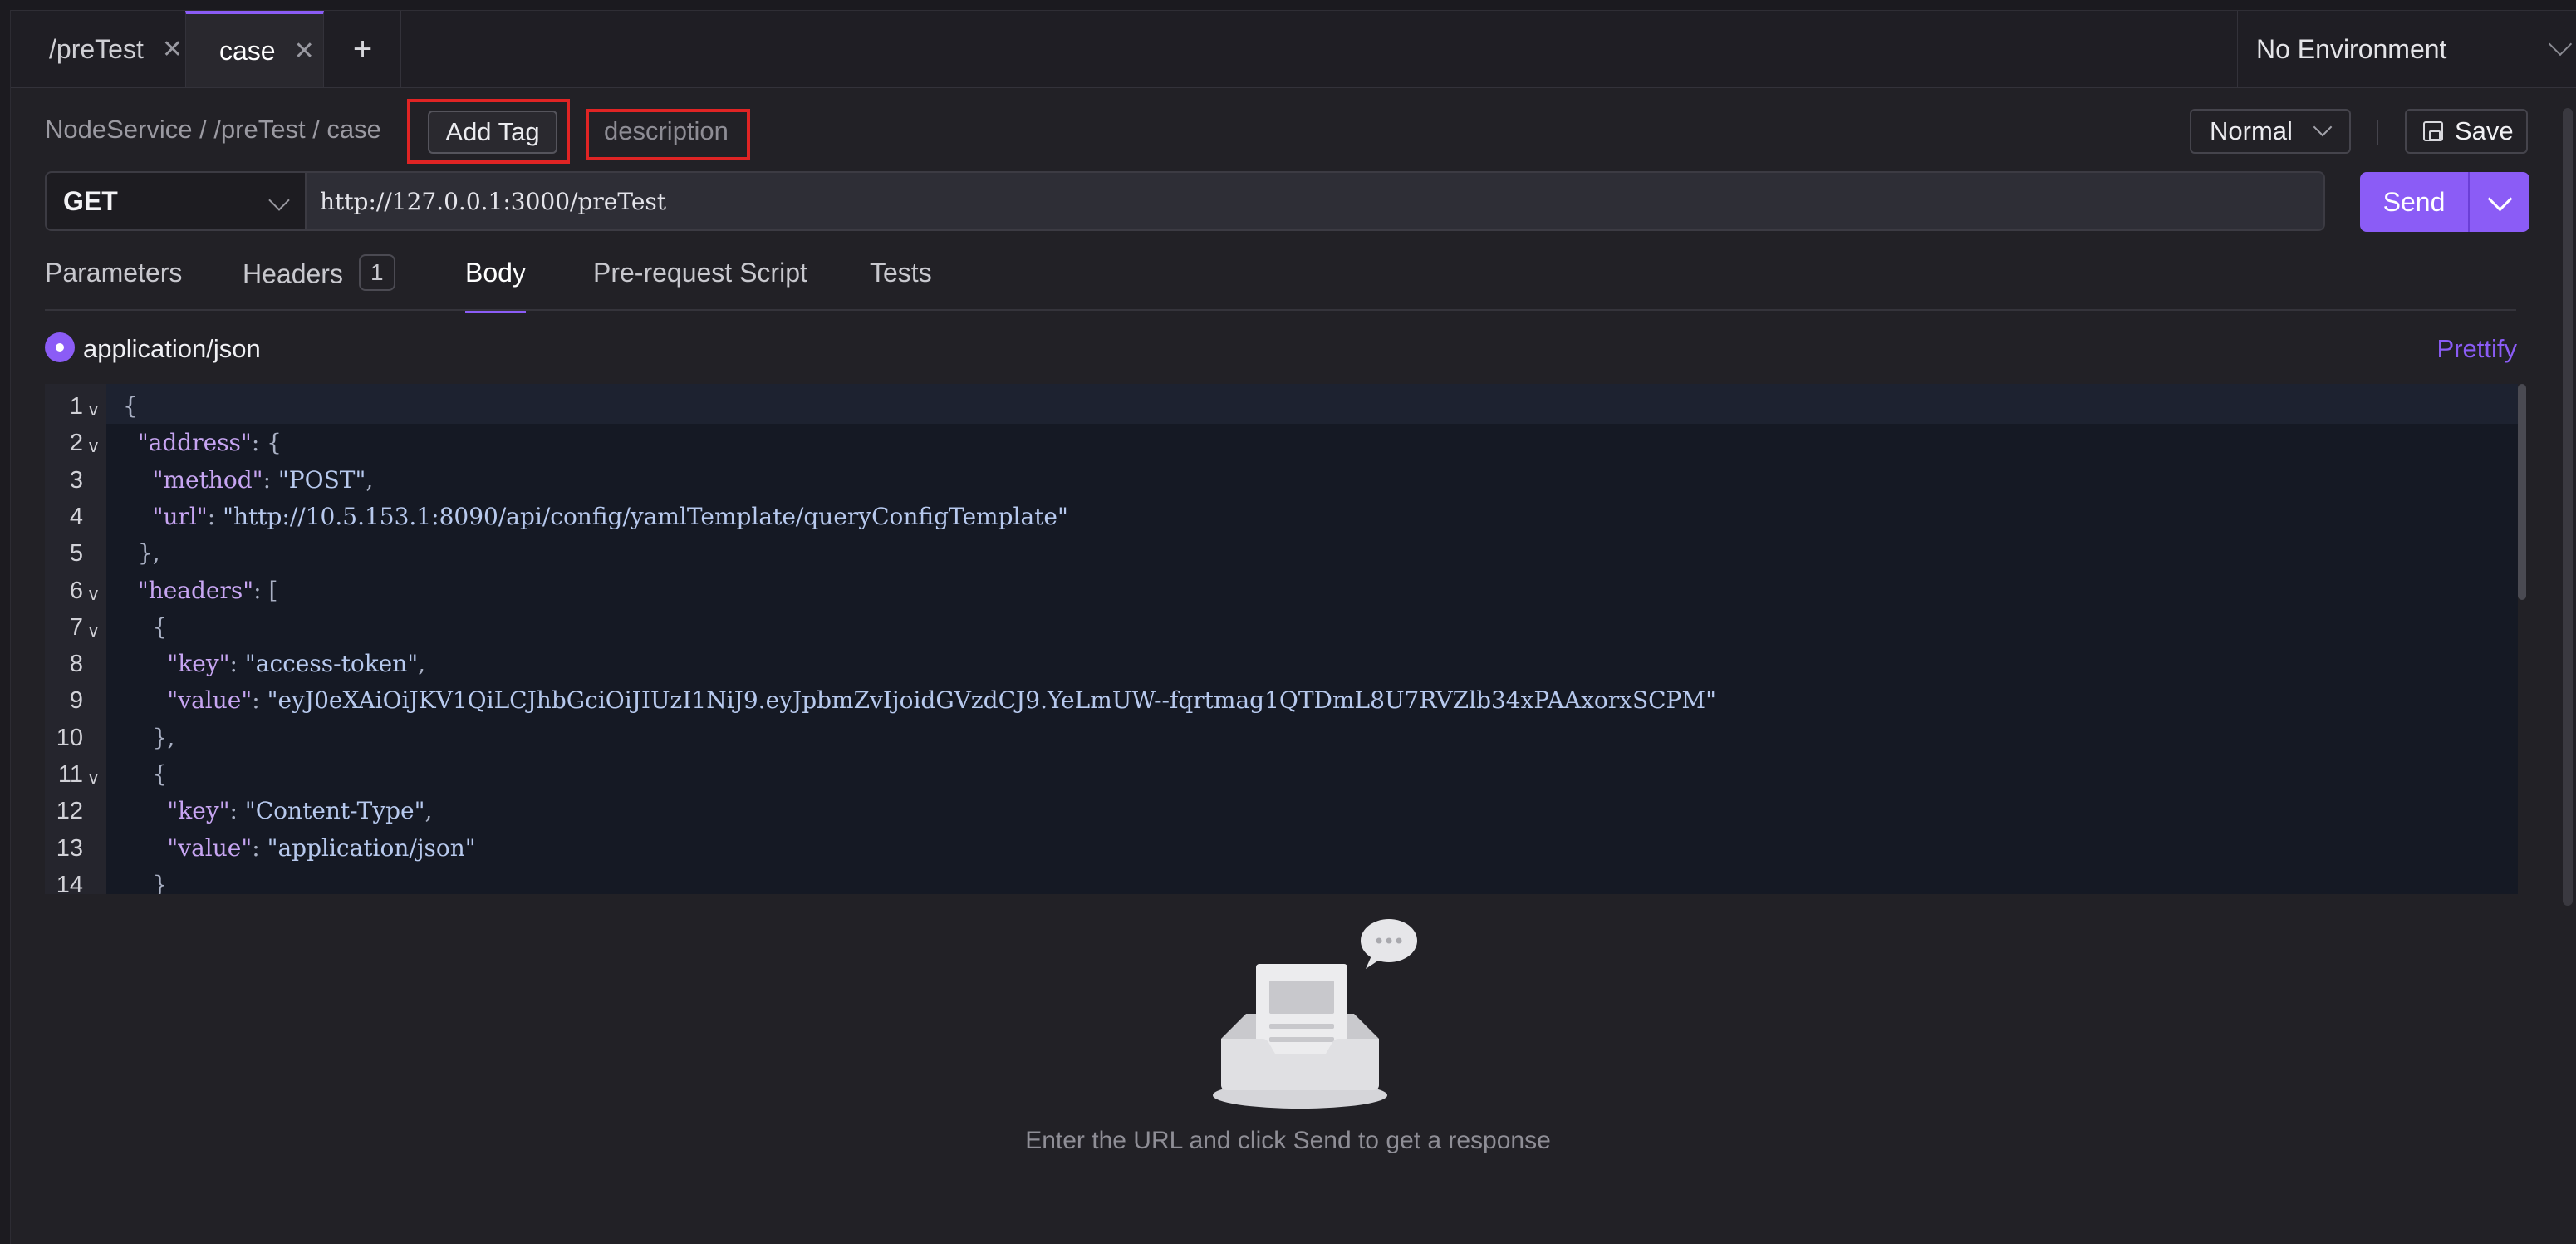 Image resolution: width=2576 pixels, height=1244 pixels. What do you see at coordinates (160, 882) in the screenshot?
I see `json-punctuation: }` at bounding box center [160, 882].